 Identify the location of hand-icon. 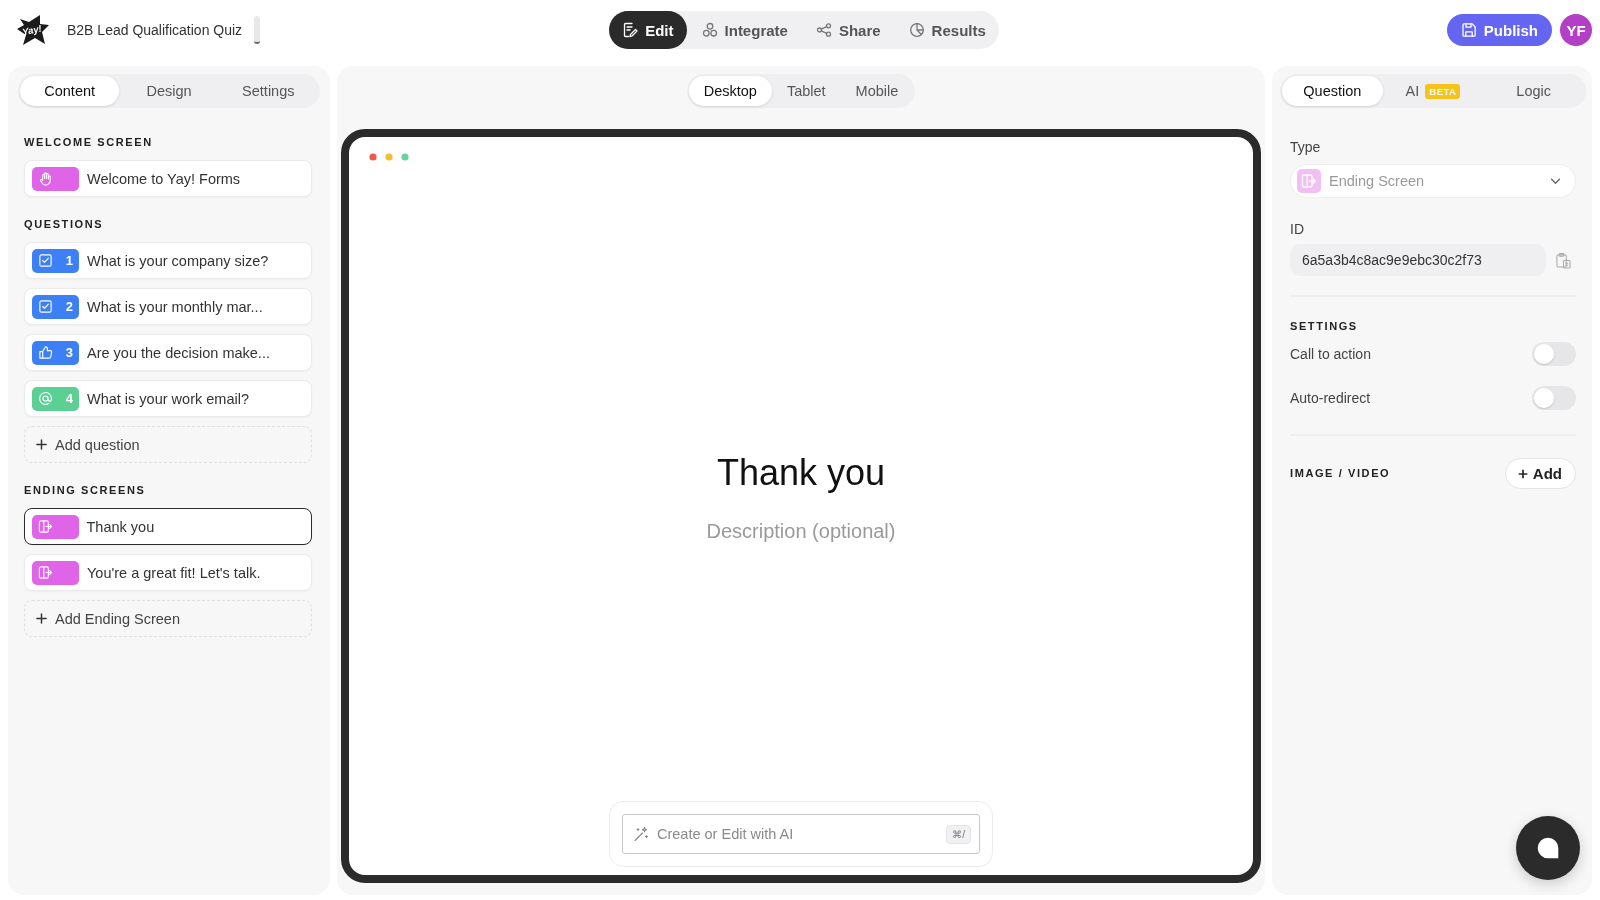
(45, 178).